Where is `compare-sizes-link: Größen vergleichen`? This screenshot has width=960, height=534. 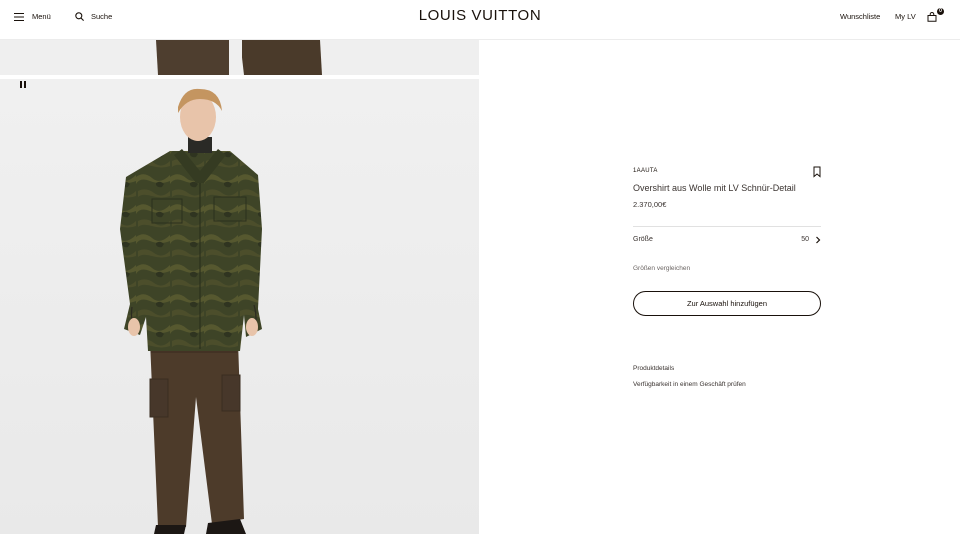 compare-sizes-link: Größen vergleichen is located at coordinates (661, 268).